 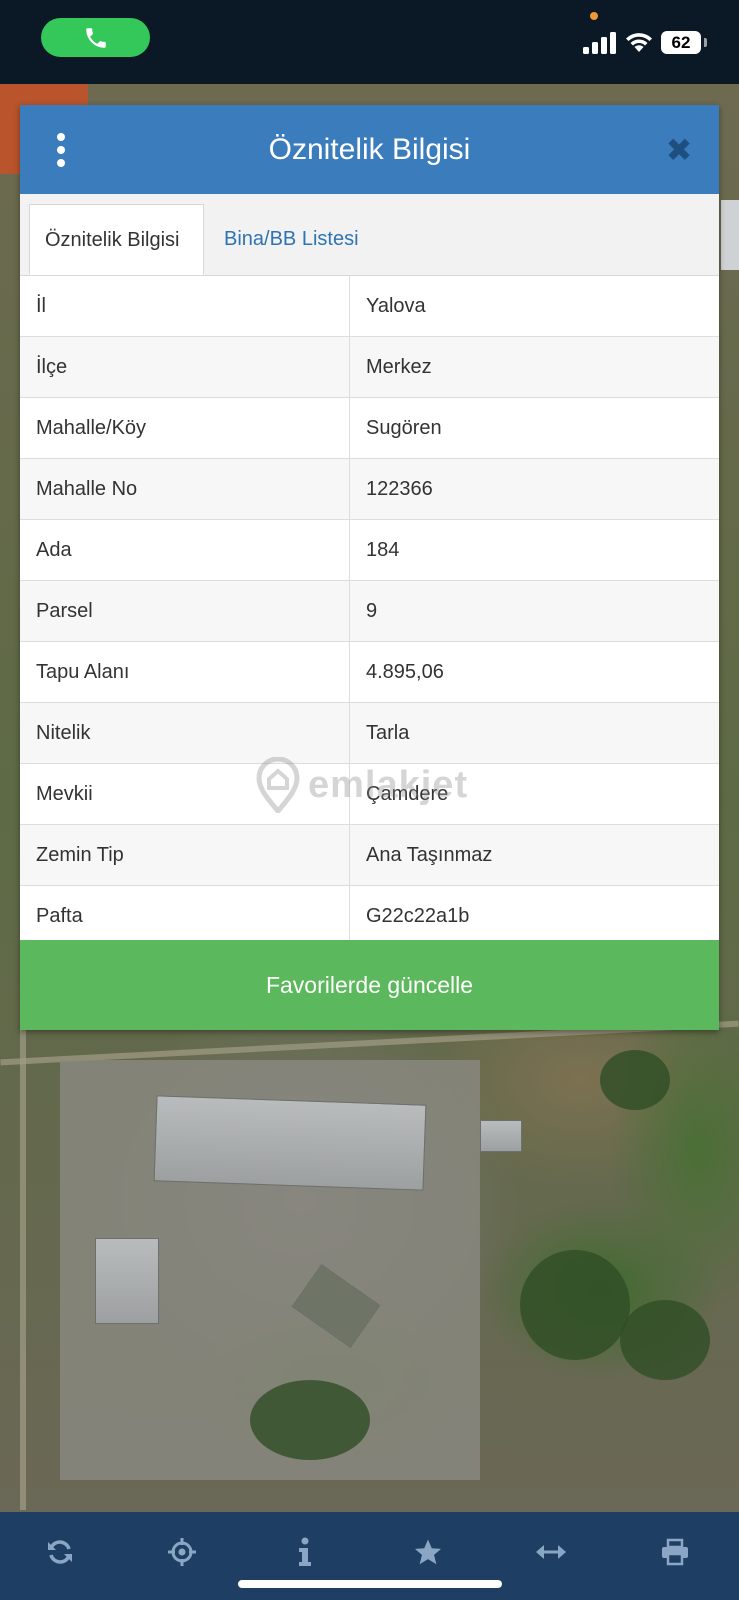 What do you see at coordinates (679, 150) in the screenshot?
I see `close-icon: ✖` at bounding box center [679, 150].